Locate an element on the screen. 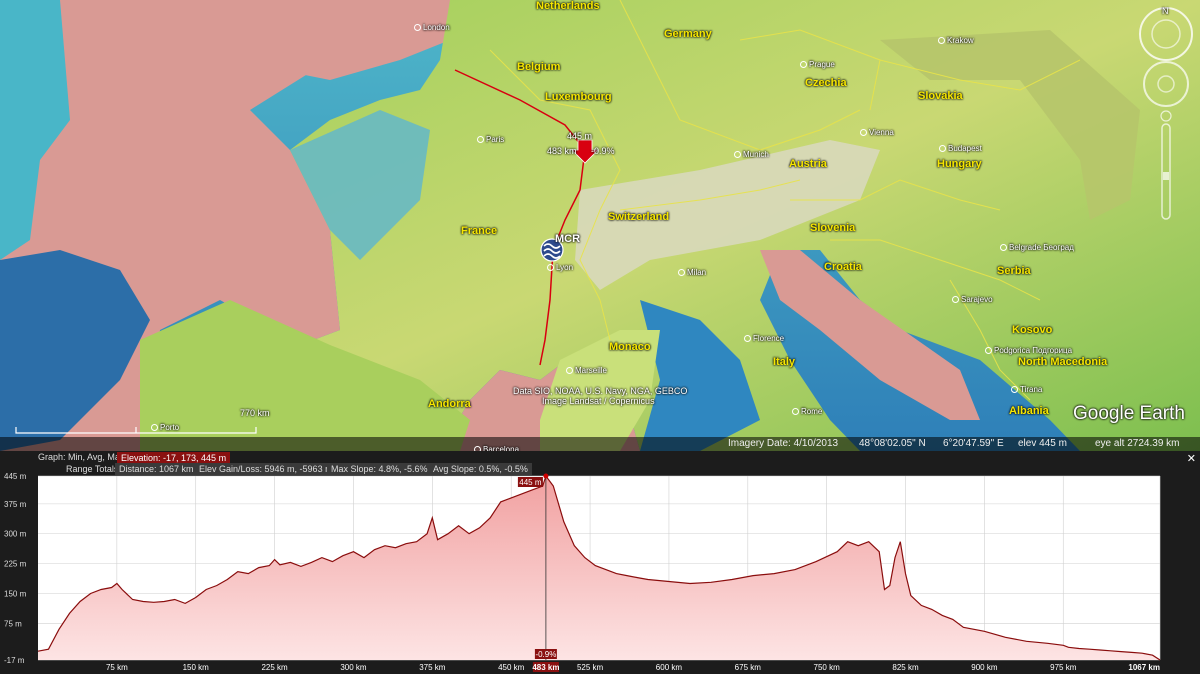 This screenshot has width=1200, height=674. city-label: Budapest is located at coordinates (960, 148).